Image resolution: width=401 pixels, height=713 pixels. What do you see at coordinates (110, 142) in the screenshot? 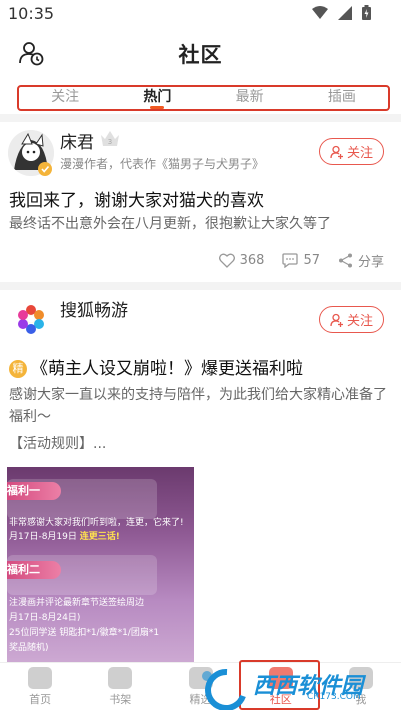
I see `svg-text: 3` at bounding box center [110, 142].